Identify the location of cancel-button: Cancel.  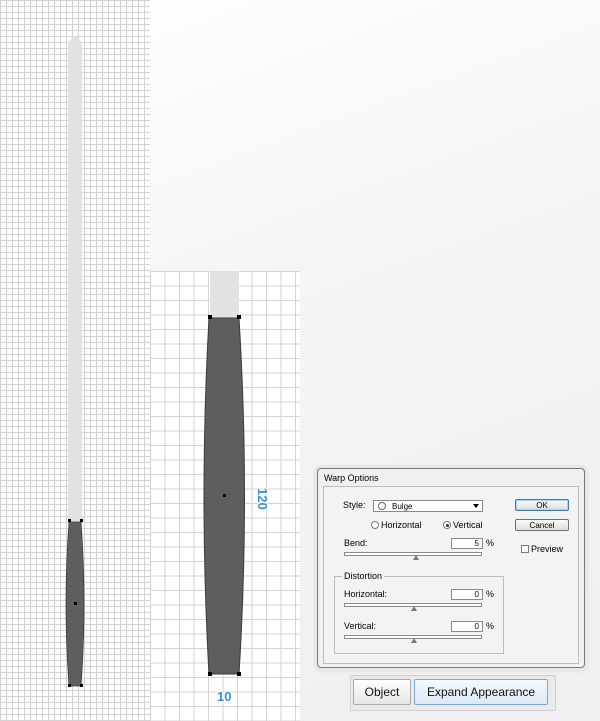
(542, 525).